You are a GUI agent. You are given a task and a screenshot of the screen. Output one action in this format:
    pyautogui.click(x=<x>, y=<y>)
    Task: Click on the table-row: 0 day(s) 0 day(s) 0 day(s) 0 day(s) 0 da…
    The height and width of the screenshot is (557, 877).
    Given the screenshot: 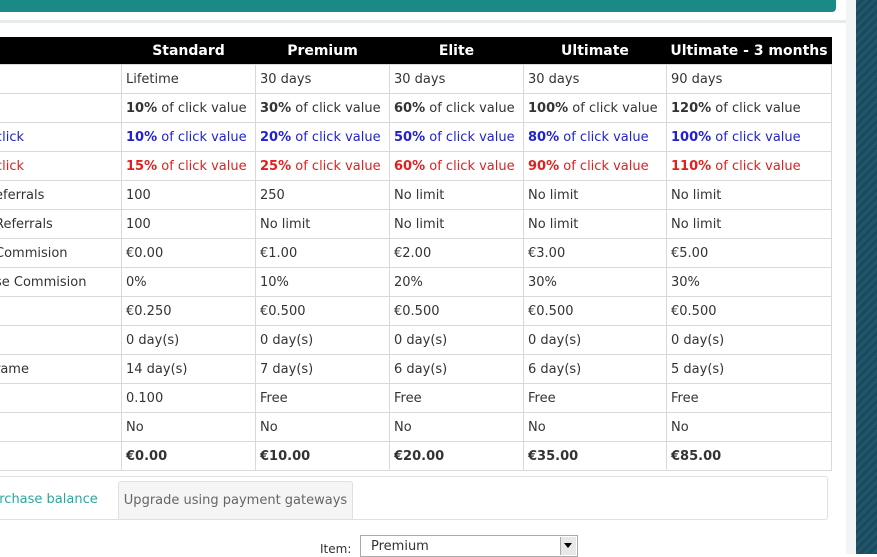 What is the action you would take?
    pyautogui.click(x=416, y=340)
    